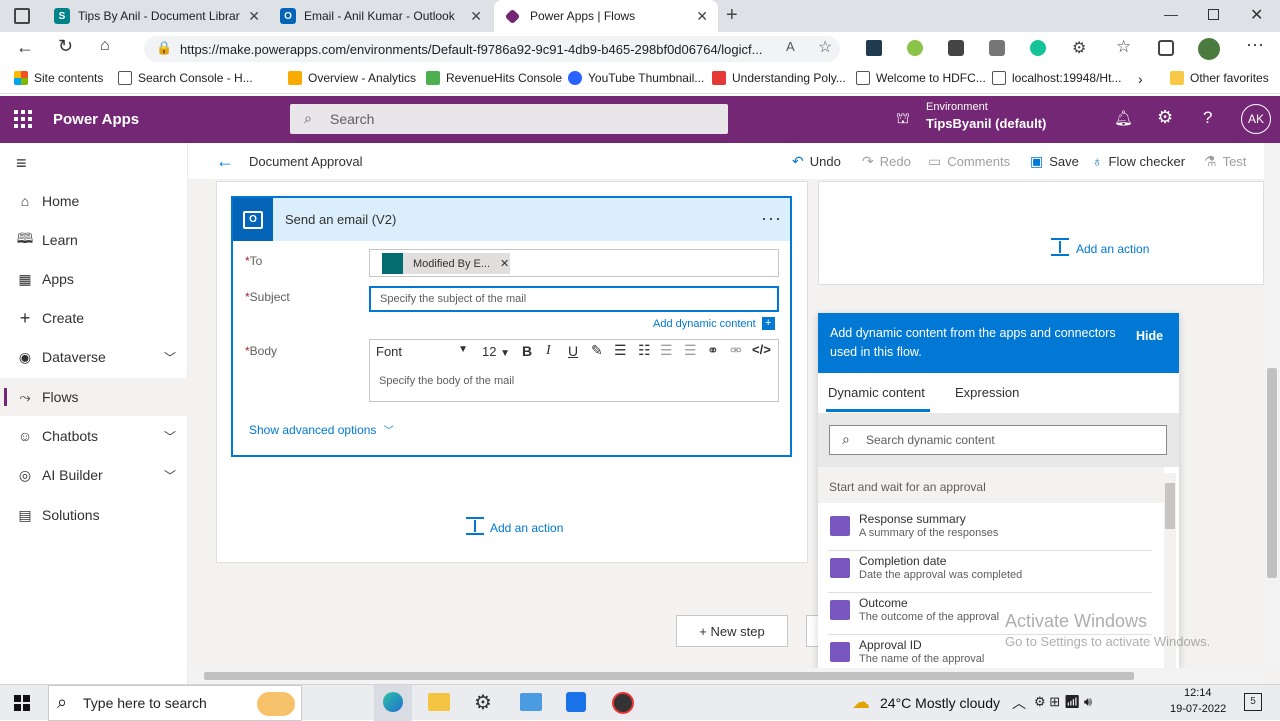 This screenshot has height=721, width=1280. What do you see at coordinates (439, 702) in the screenshot?
I see `file-explorer-icon` at bounding box center [439, 702].